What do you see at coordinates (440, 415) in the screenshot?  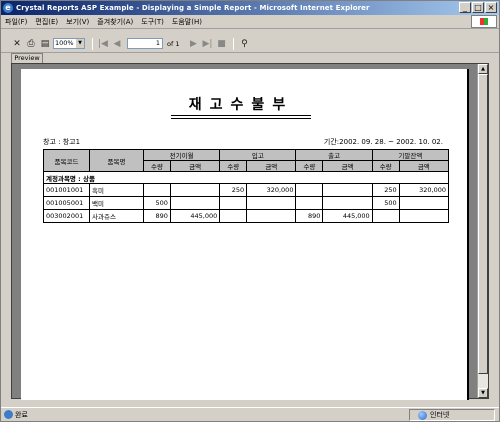 I see `zone-label: 인터넷` at bounding box center [440, 415].